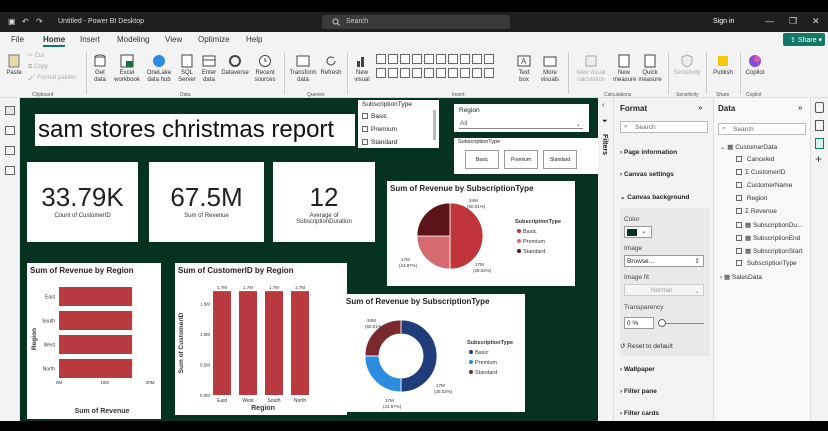 Image resolution: width=828 pixels, height=431 pixels. I want to click on section-filter-cards: › Filter cards, so click(639, 413).